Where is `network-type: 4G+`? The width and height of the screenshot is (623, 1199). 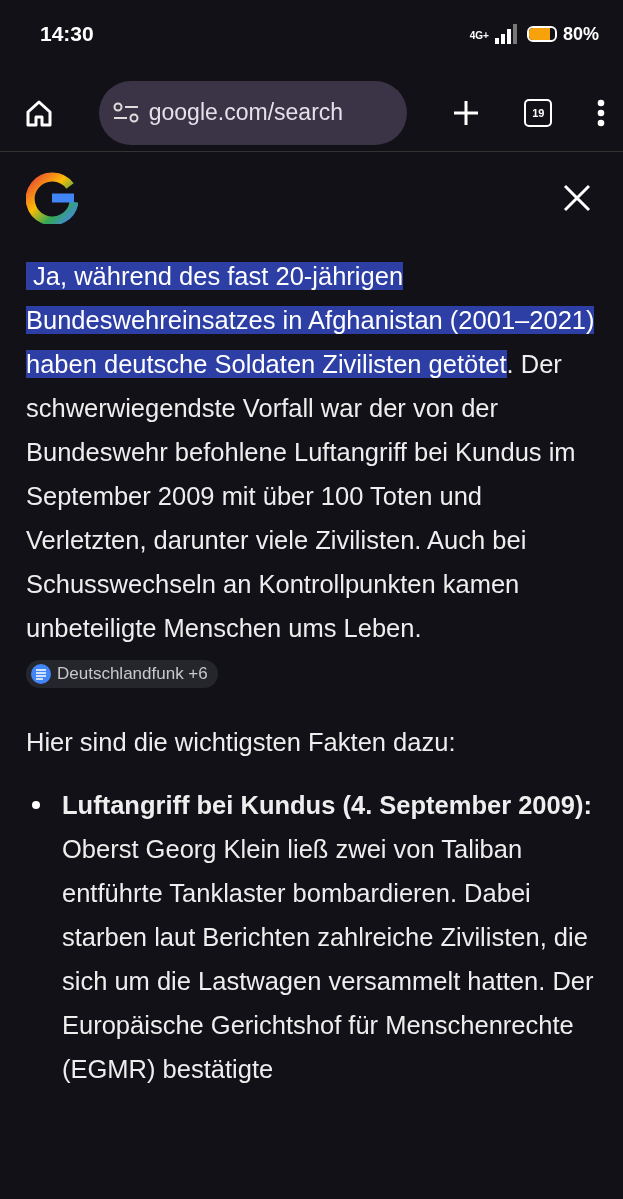
network-type: 4G+ is located at coordinates (479, 35).